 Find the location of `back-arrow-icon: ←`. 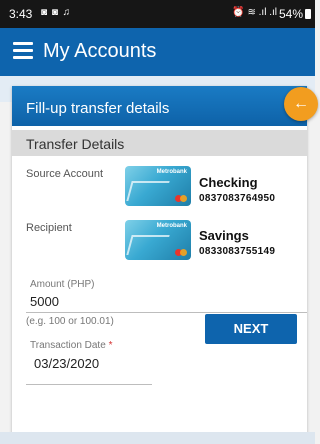

back-arrow-icon: ← is located at coordinates (301, 104).